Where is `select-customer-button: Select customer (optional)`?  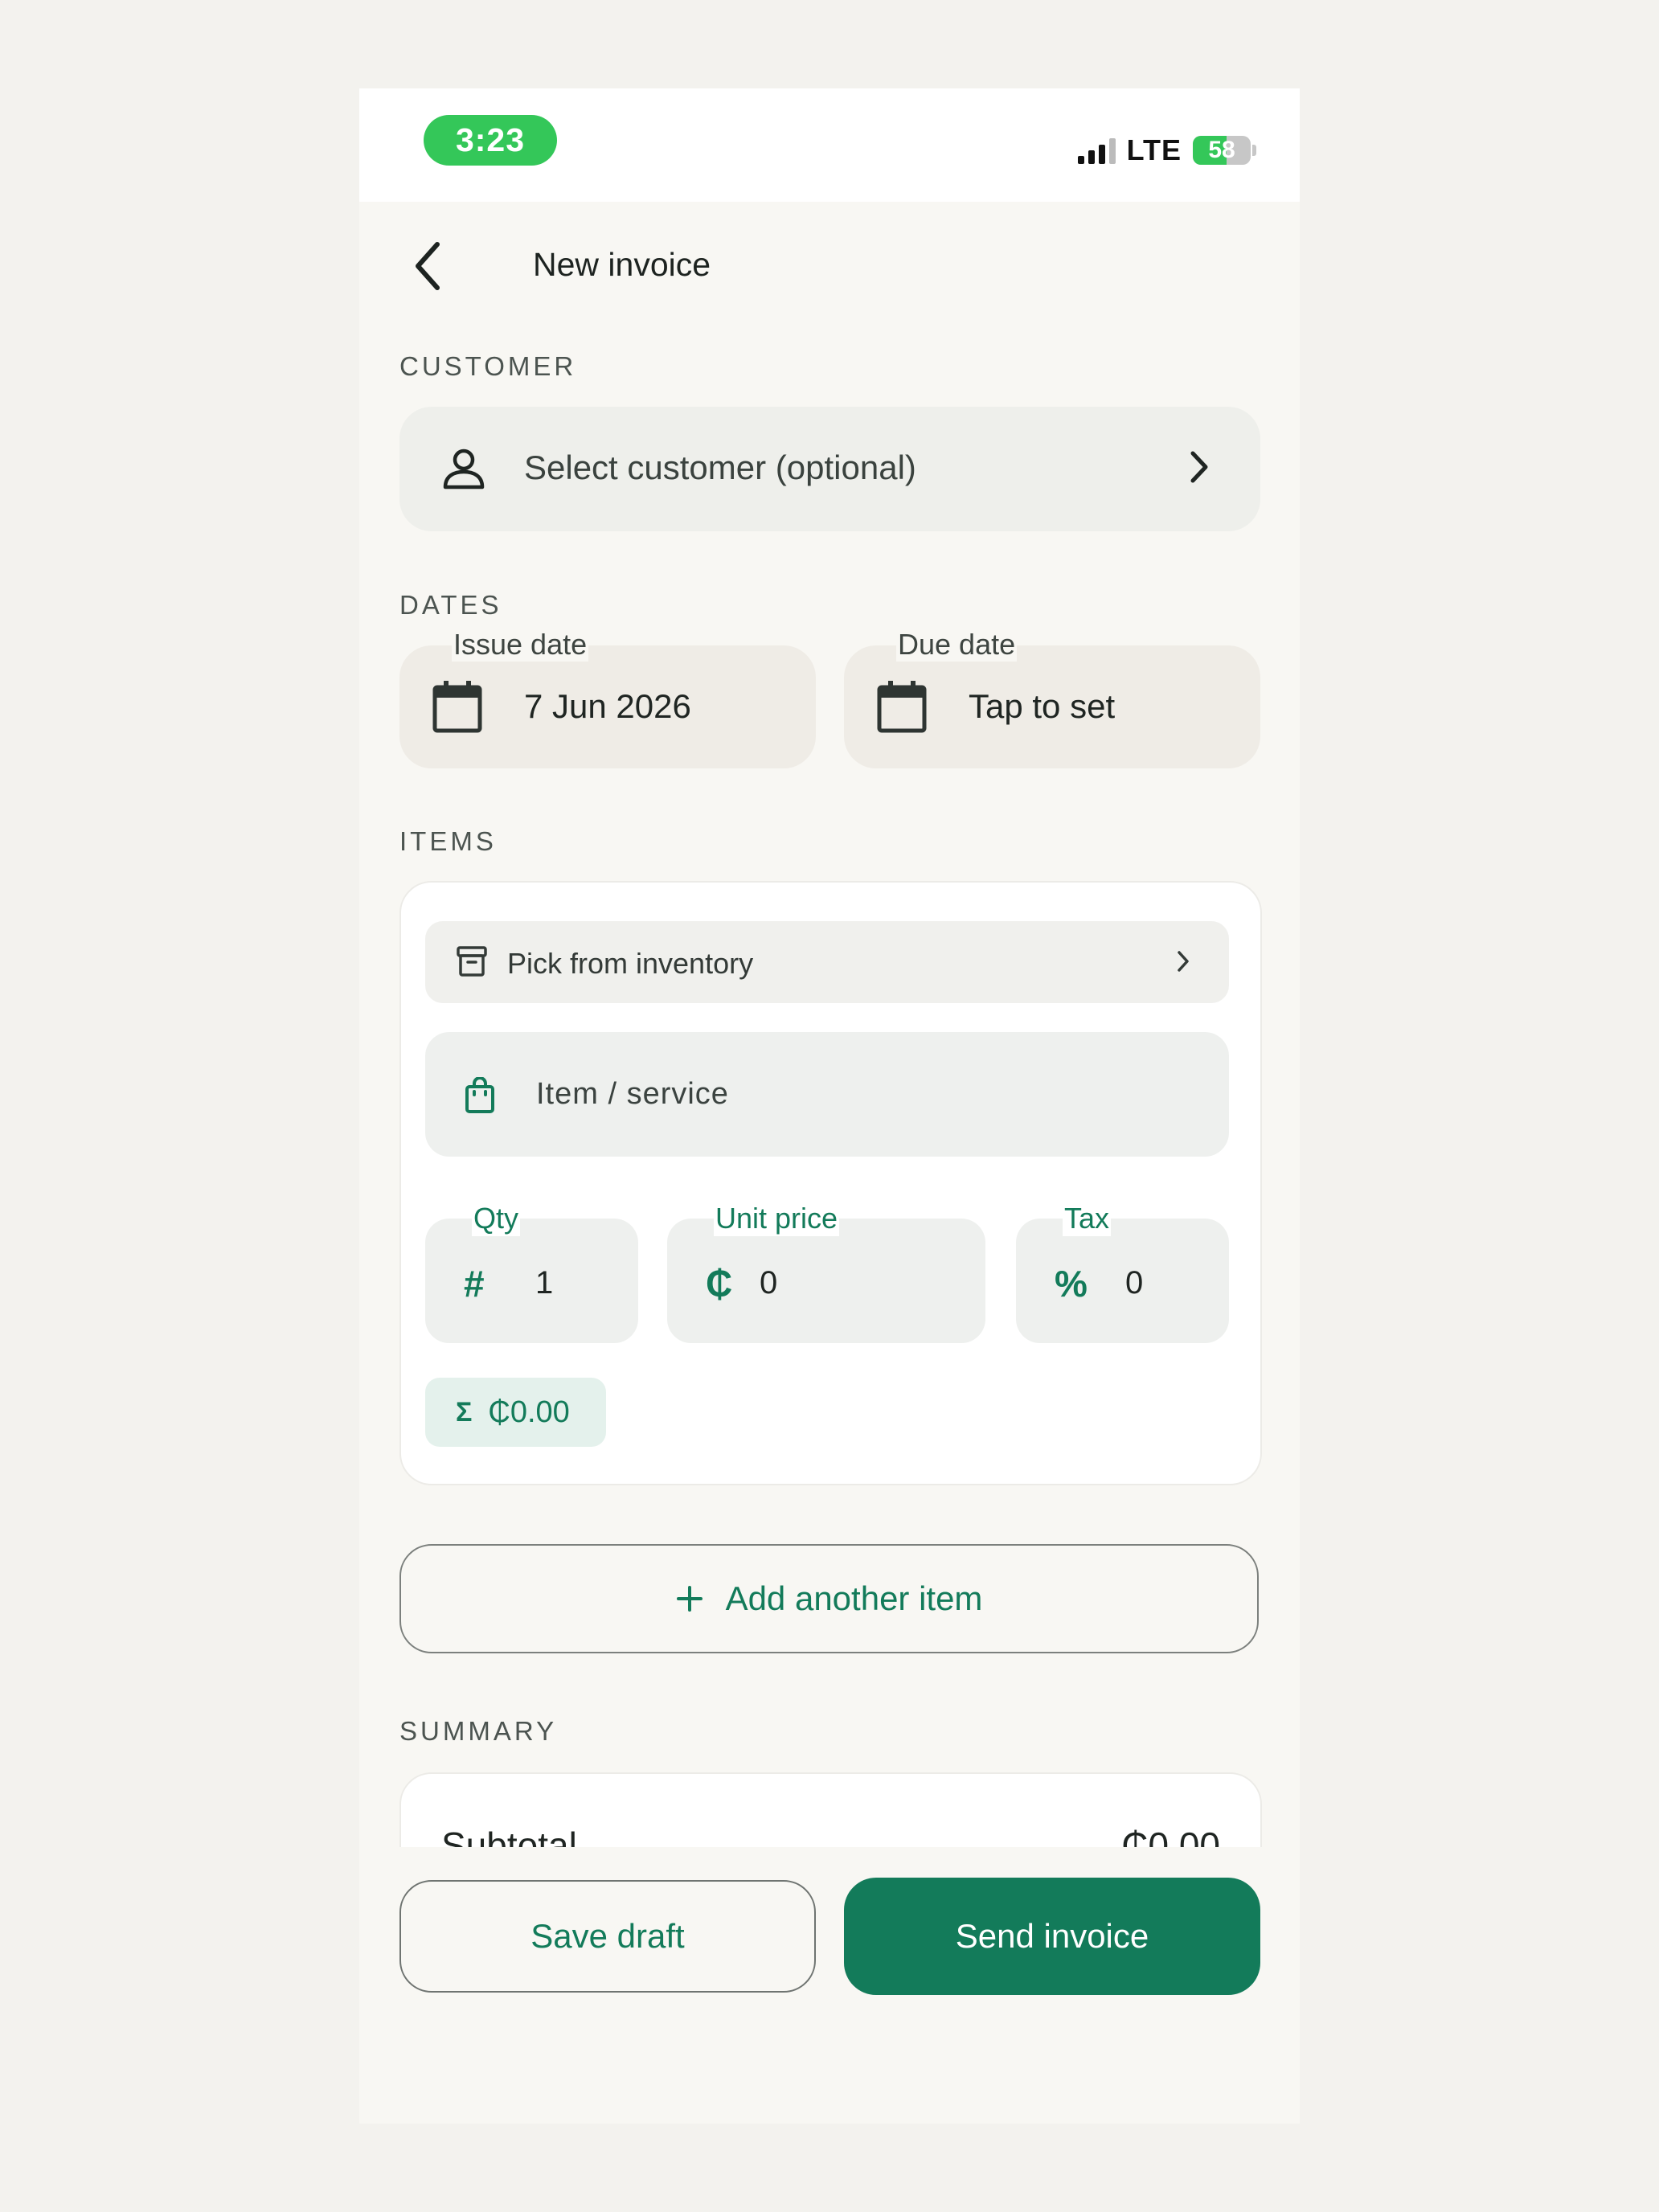 select-customer-button: Select customer (optional) is located at coordinates (829, 469).